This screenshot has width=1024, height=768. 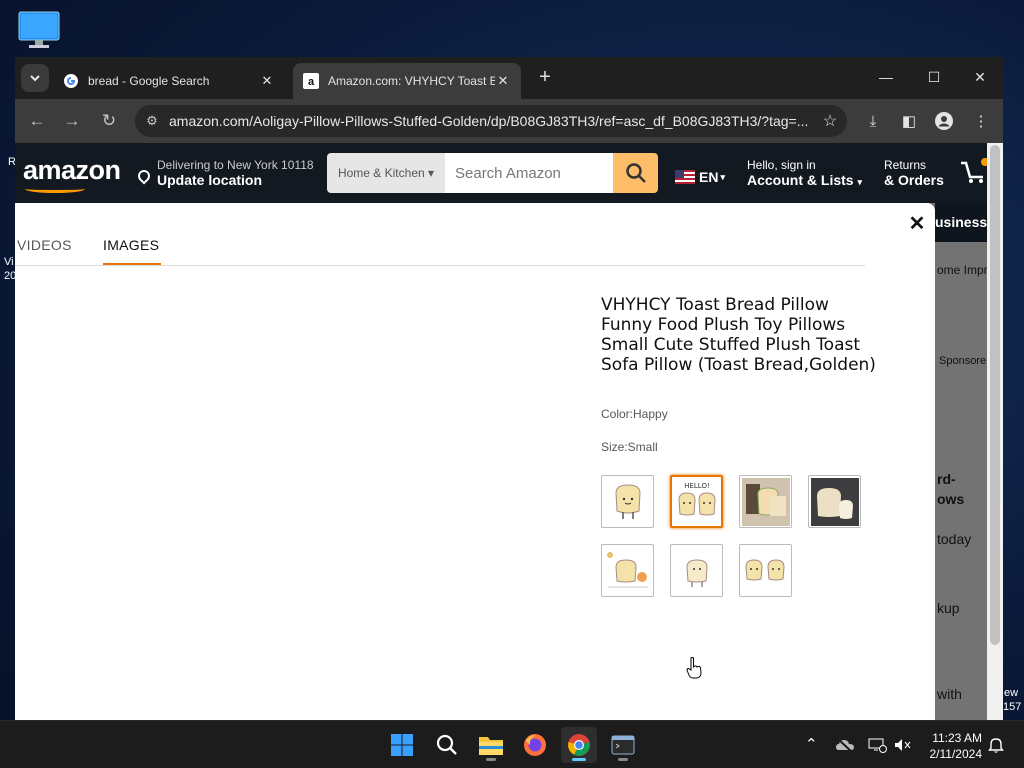 What do you see at coordinates (950, 746) in the screenshot?
I see `system-clock: 11:23 AM 2/11/2024` at bounding box center [950, 746].